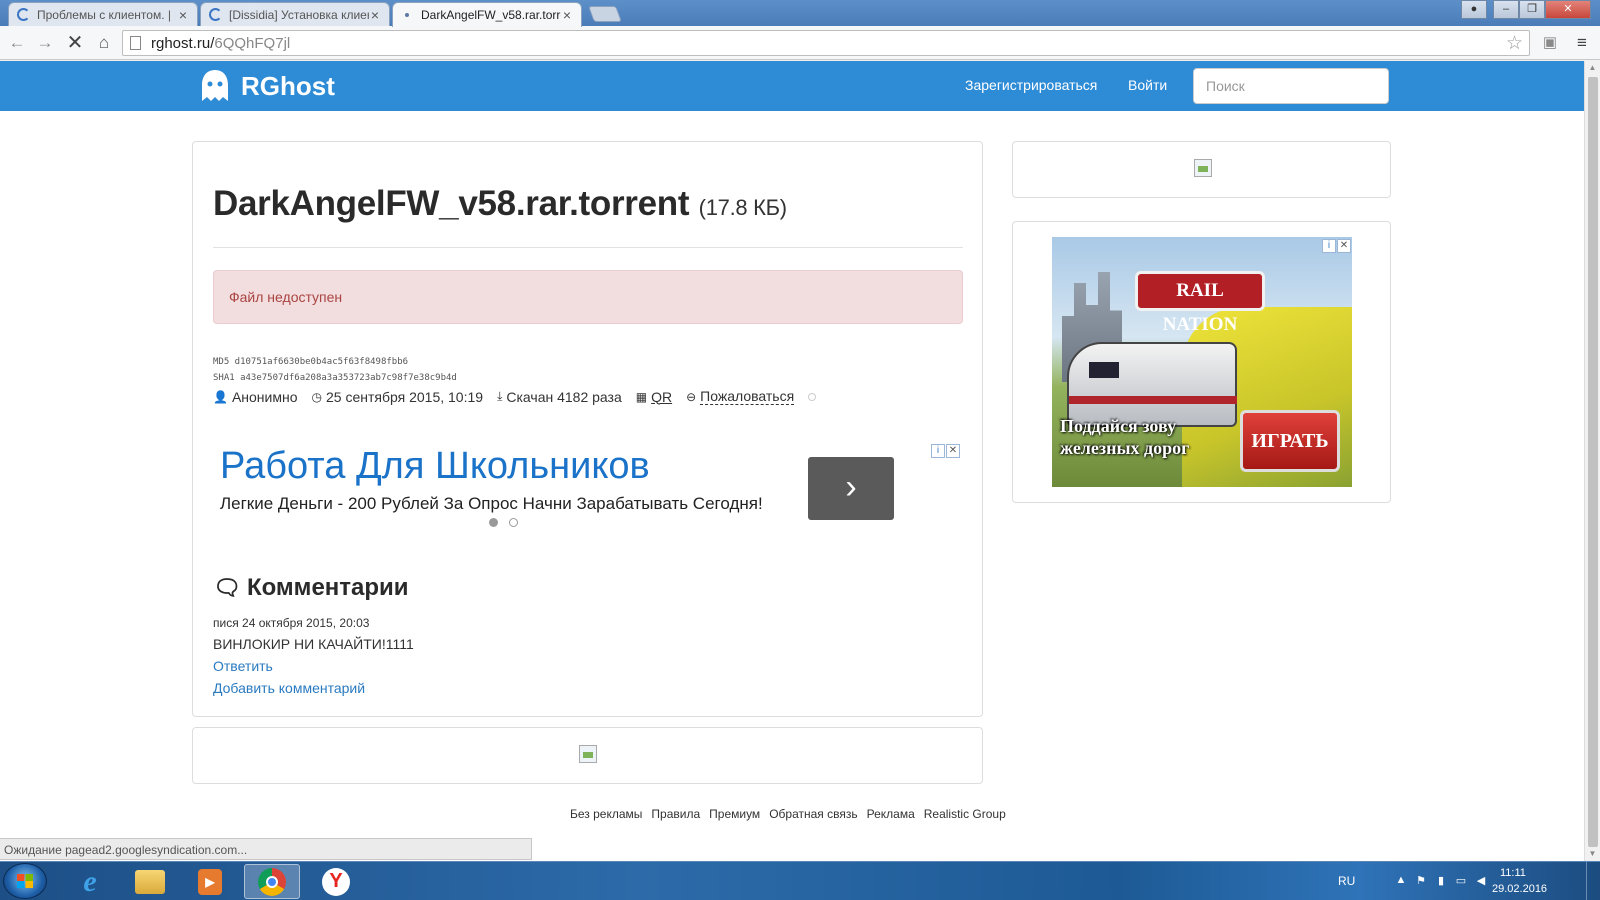 This screenshot has height=900, width=1600. What do you see at coordinates (75, 43) in the screenshot?
I see `stop-icon: ✕` at bounding box center [75, 43].